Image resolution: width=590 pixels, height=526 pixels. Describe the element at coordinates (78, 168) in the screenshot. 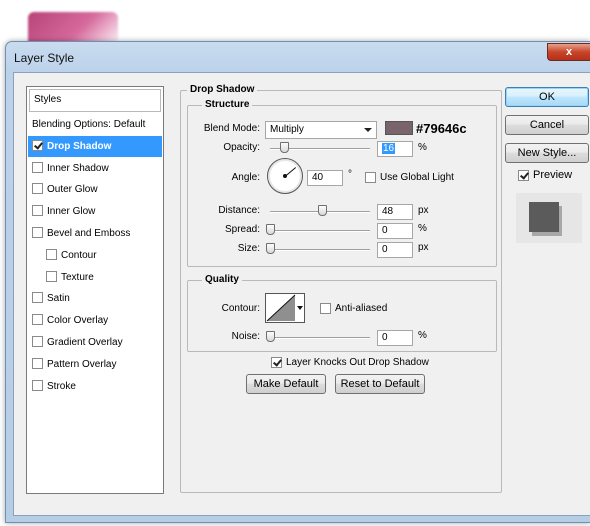

I see `style-item-label: Inner Shadow` at that location.